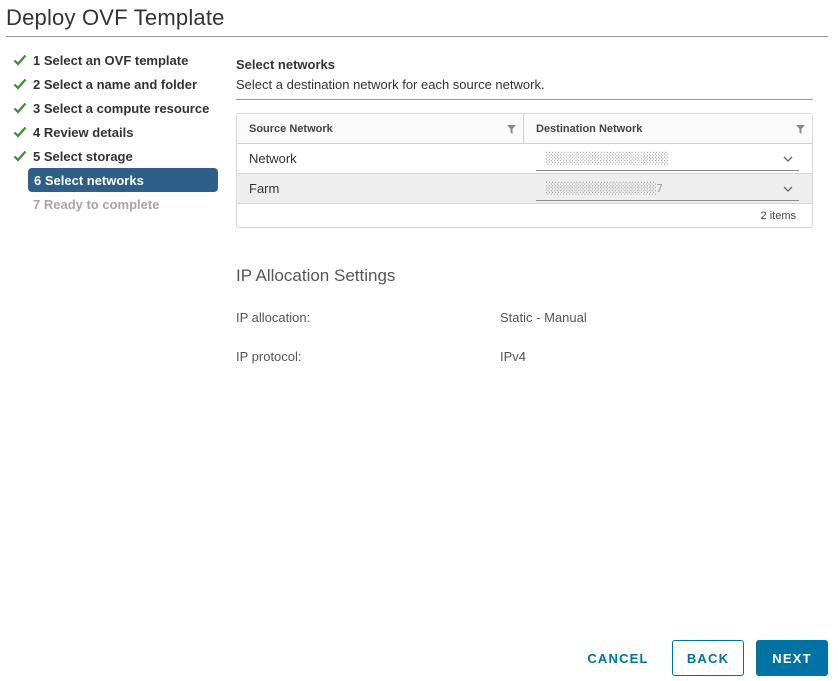 The width and height of the screenshot is (838, 681). I want to click on step-5: 5 Select storage, so click(115, 156).